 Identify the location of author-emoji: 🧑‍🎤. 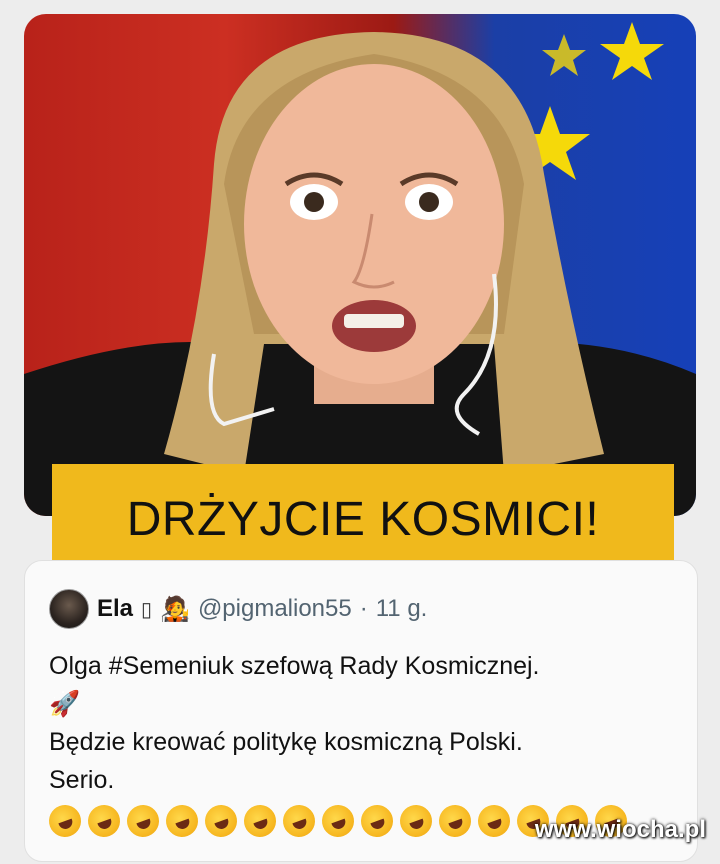
(175, 609).